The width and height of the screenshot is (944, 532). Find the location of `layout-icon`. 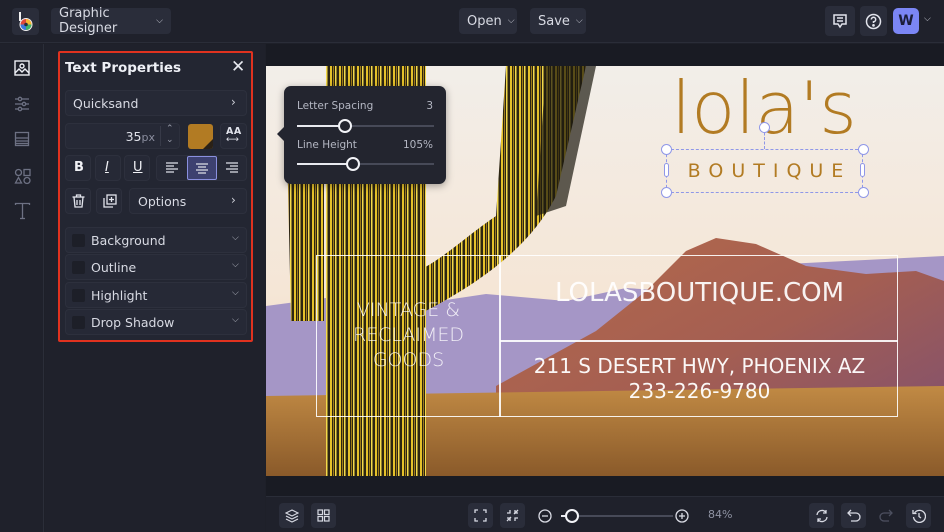

layout-icon is located at coordinates (22, 139).